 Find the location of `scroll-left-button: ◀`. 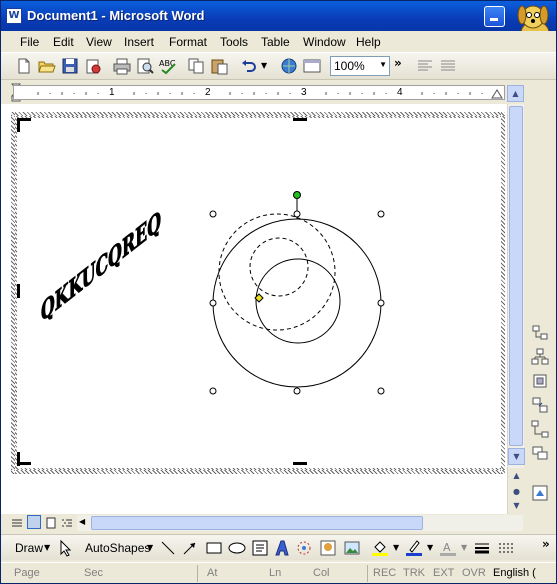

scroll-left-button: ◀ is located at coordinates (82, 521).